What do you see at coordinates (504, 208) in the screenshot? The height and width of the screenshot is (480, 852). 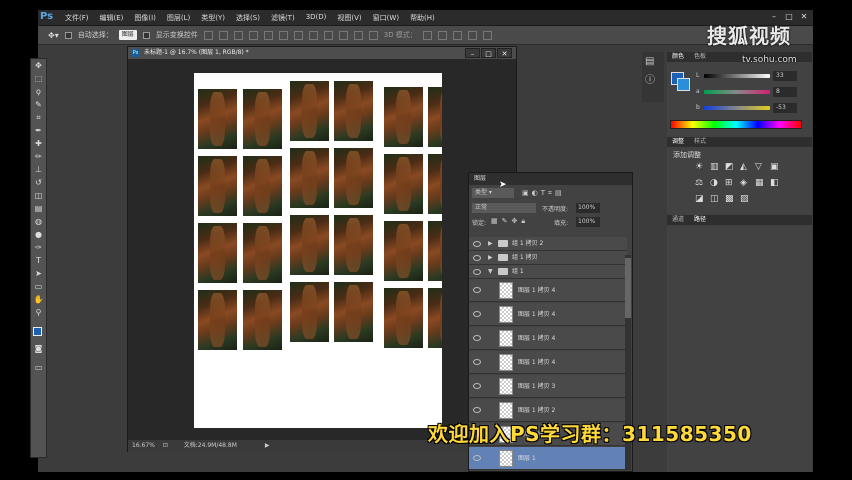 I see `blend-mode-dropdown: 正常` at bounding box center [504, 208].